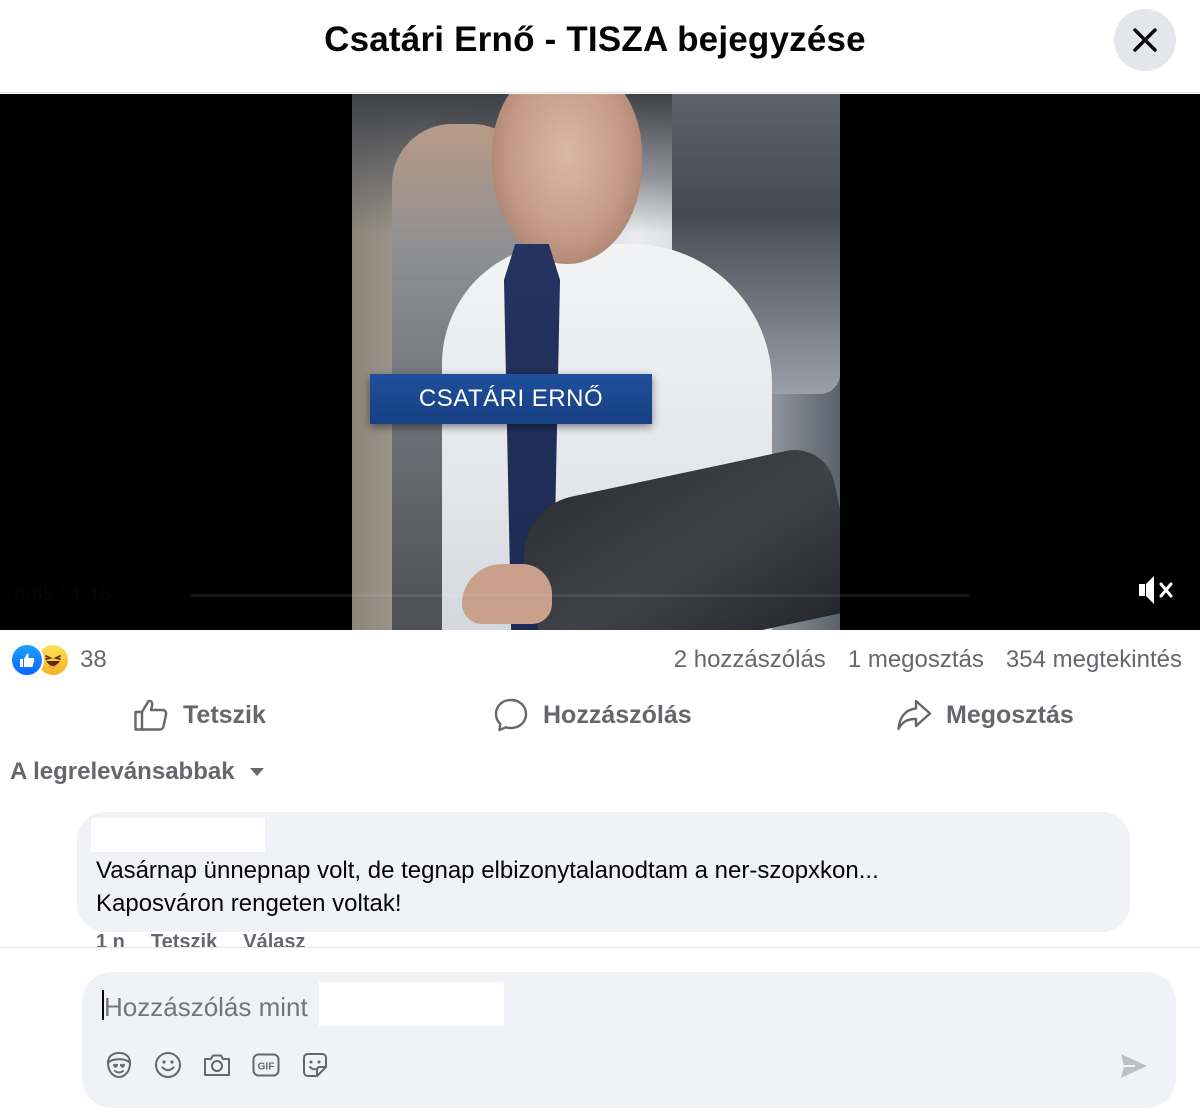 This screenshot has width=1200, height=1120. What do you see at coordinates (178, 835) in the screenshot?
I see `comment-author-redacted` at bounding box center [178, 835].